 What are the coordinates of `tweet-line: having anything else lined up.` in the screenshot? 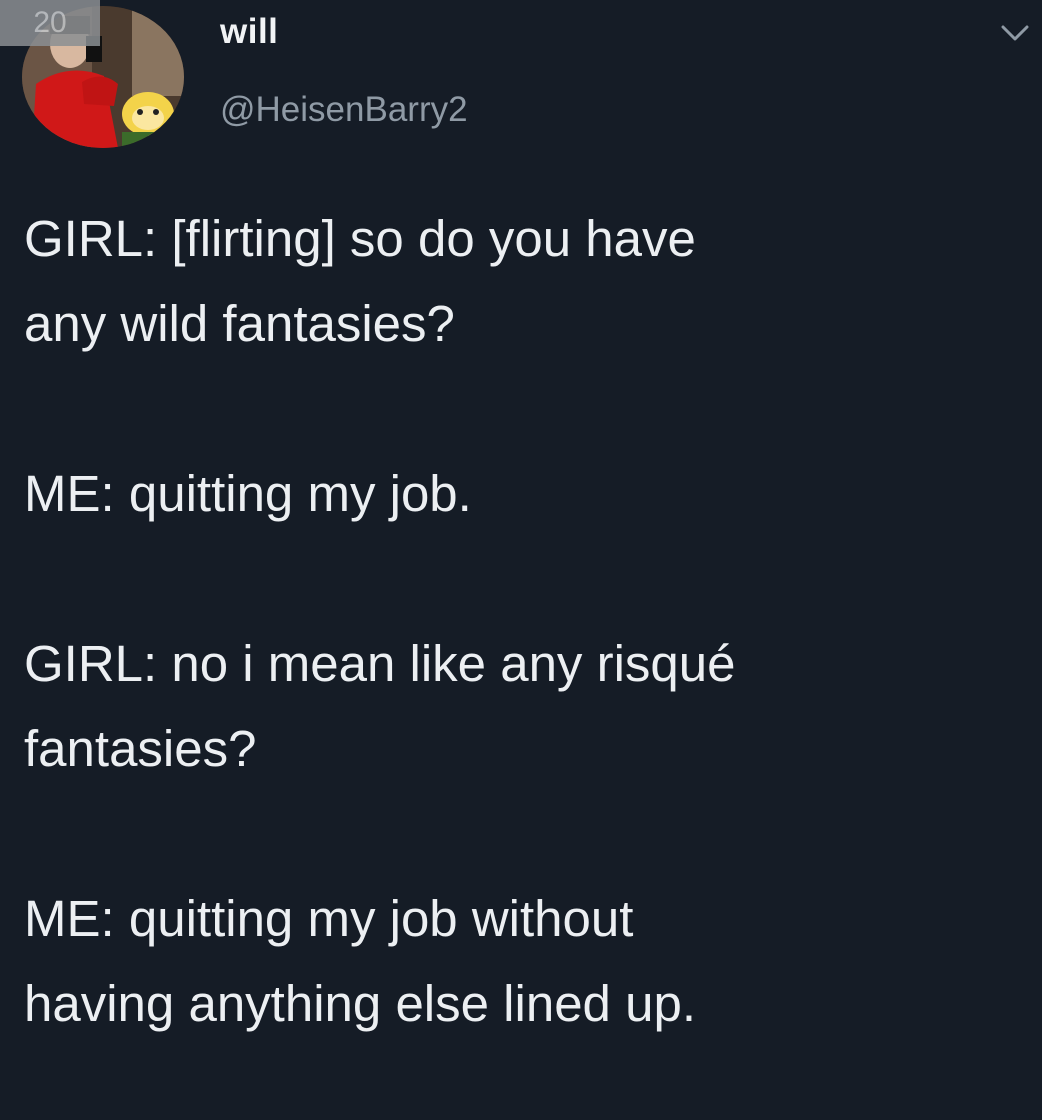 It's located at (360, 1003).